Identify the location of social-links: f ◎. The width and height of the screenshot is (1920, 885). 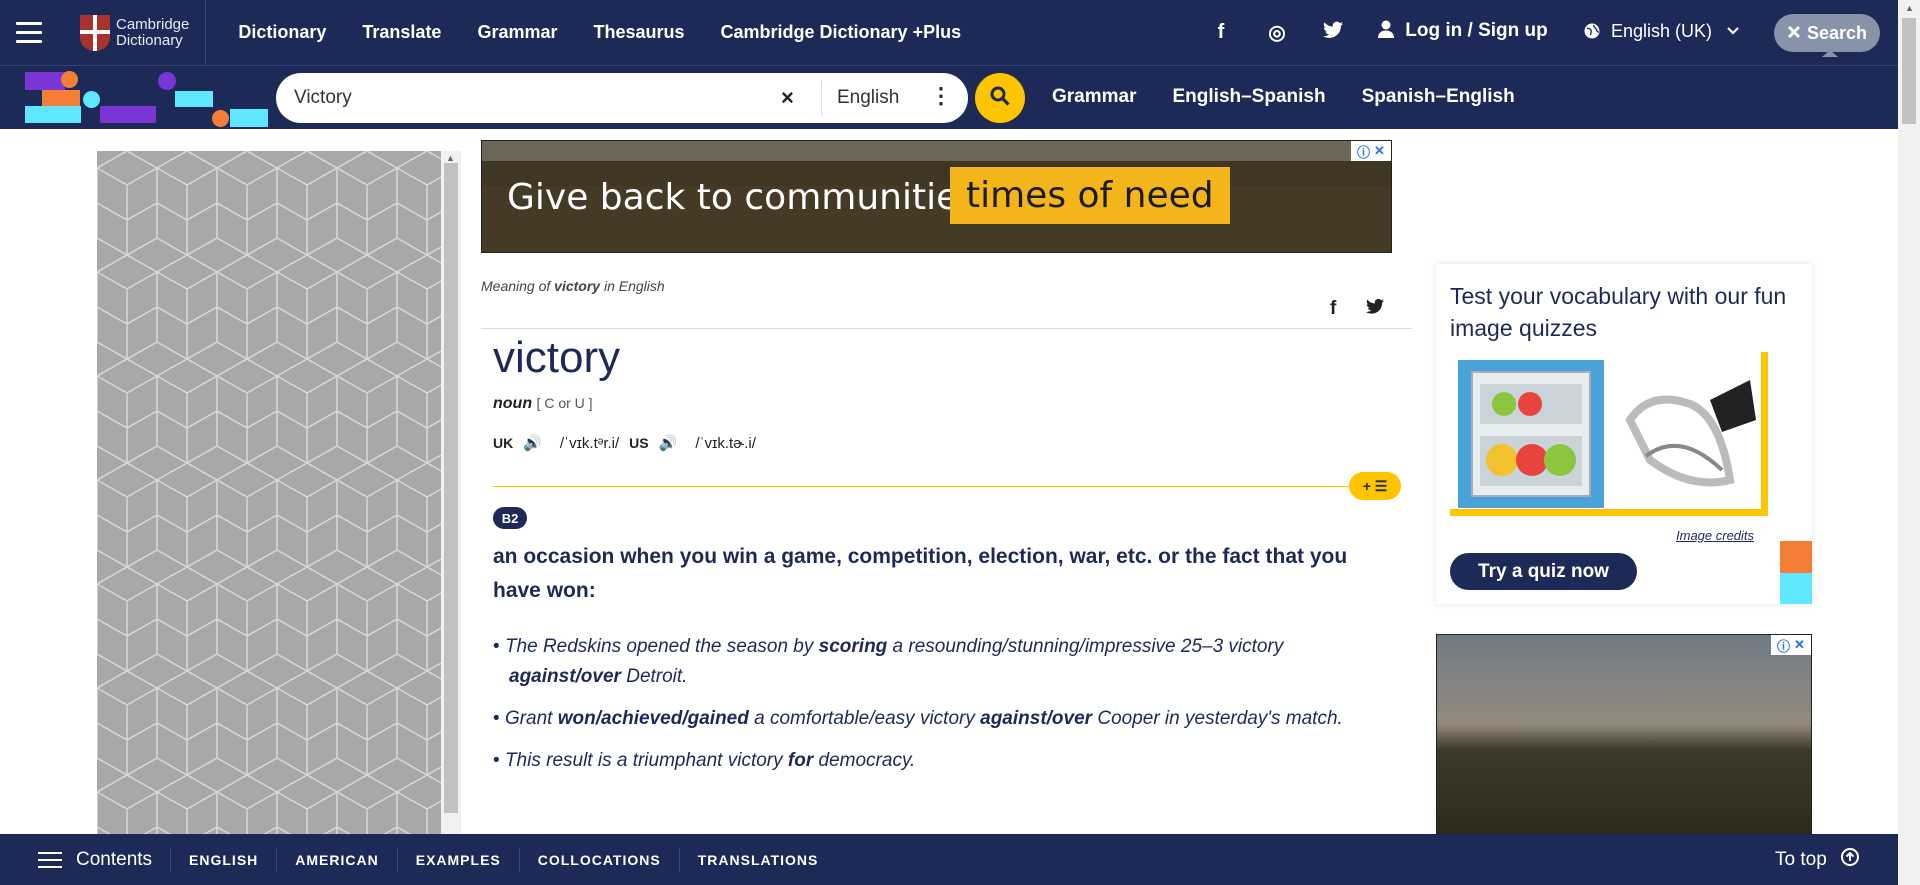
(1277, 32).